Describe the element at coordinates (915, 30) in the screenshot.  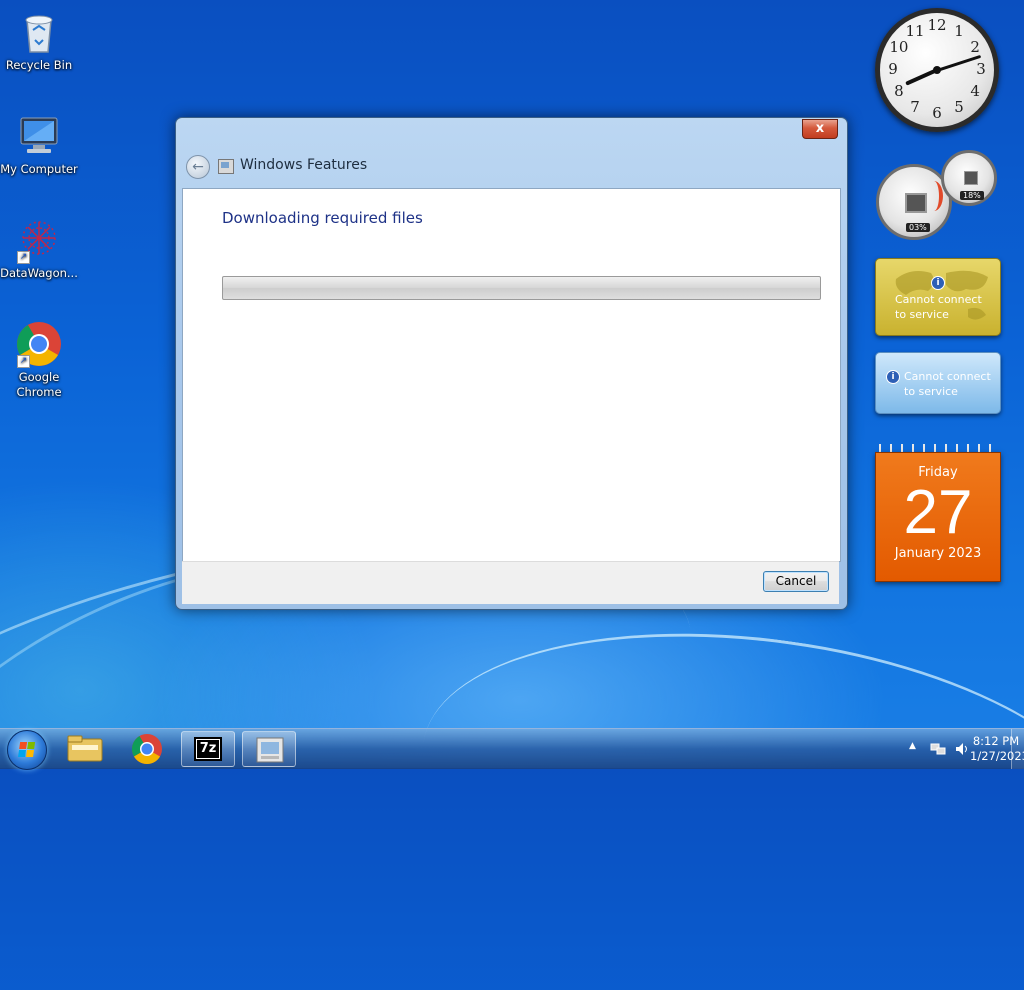
I see `clock-numeral: 11` at that location.